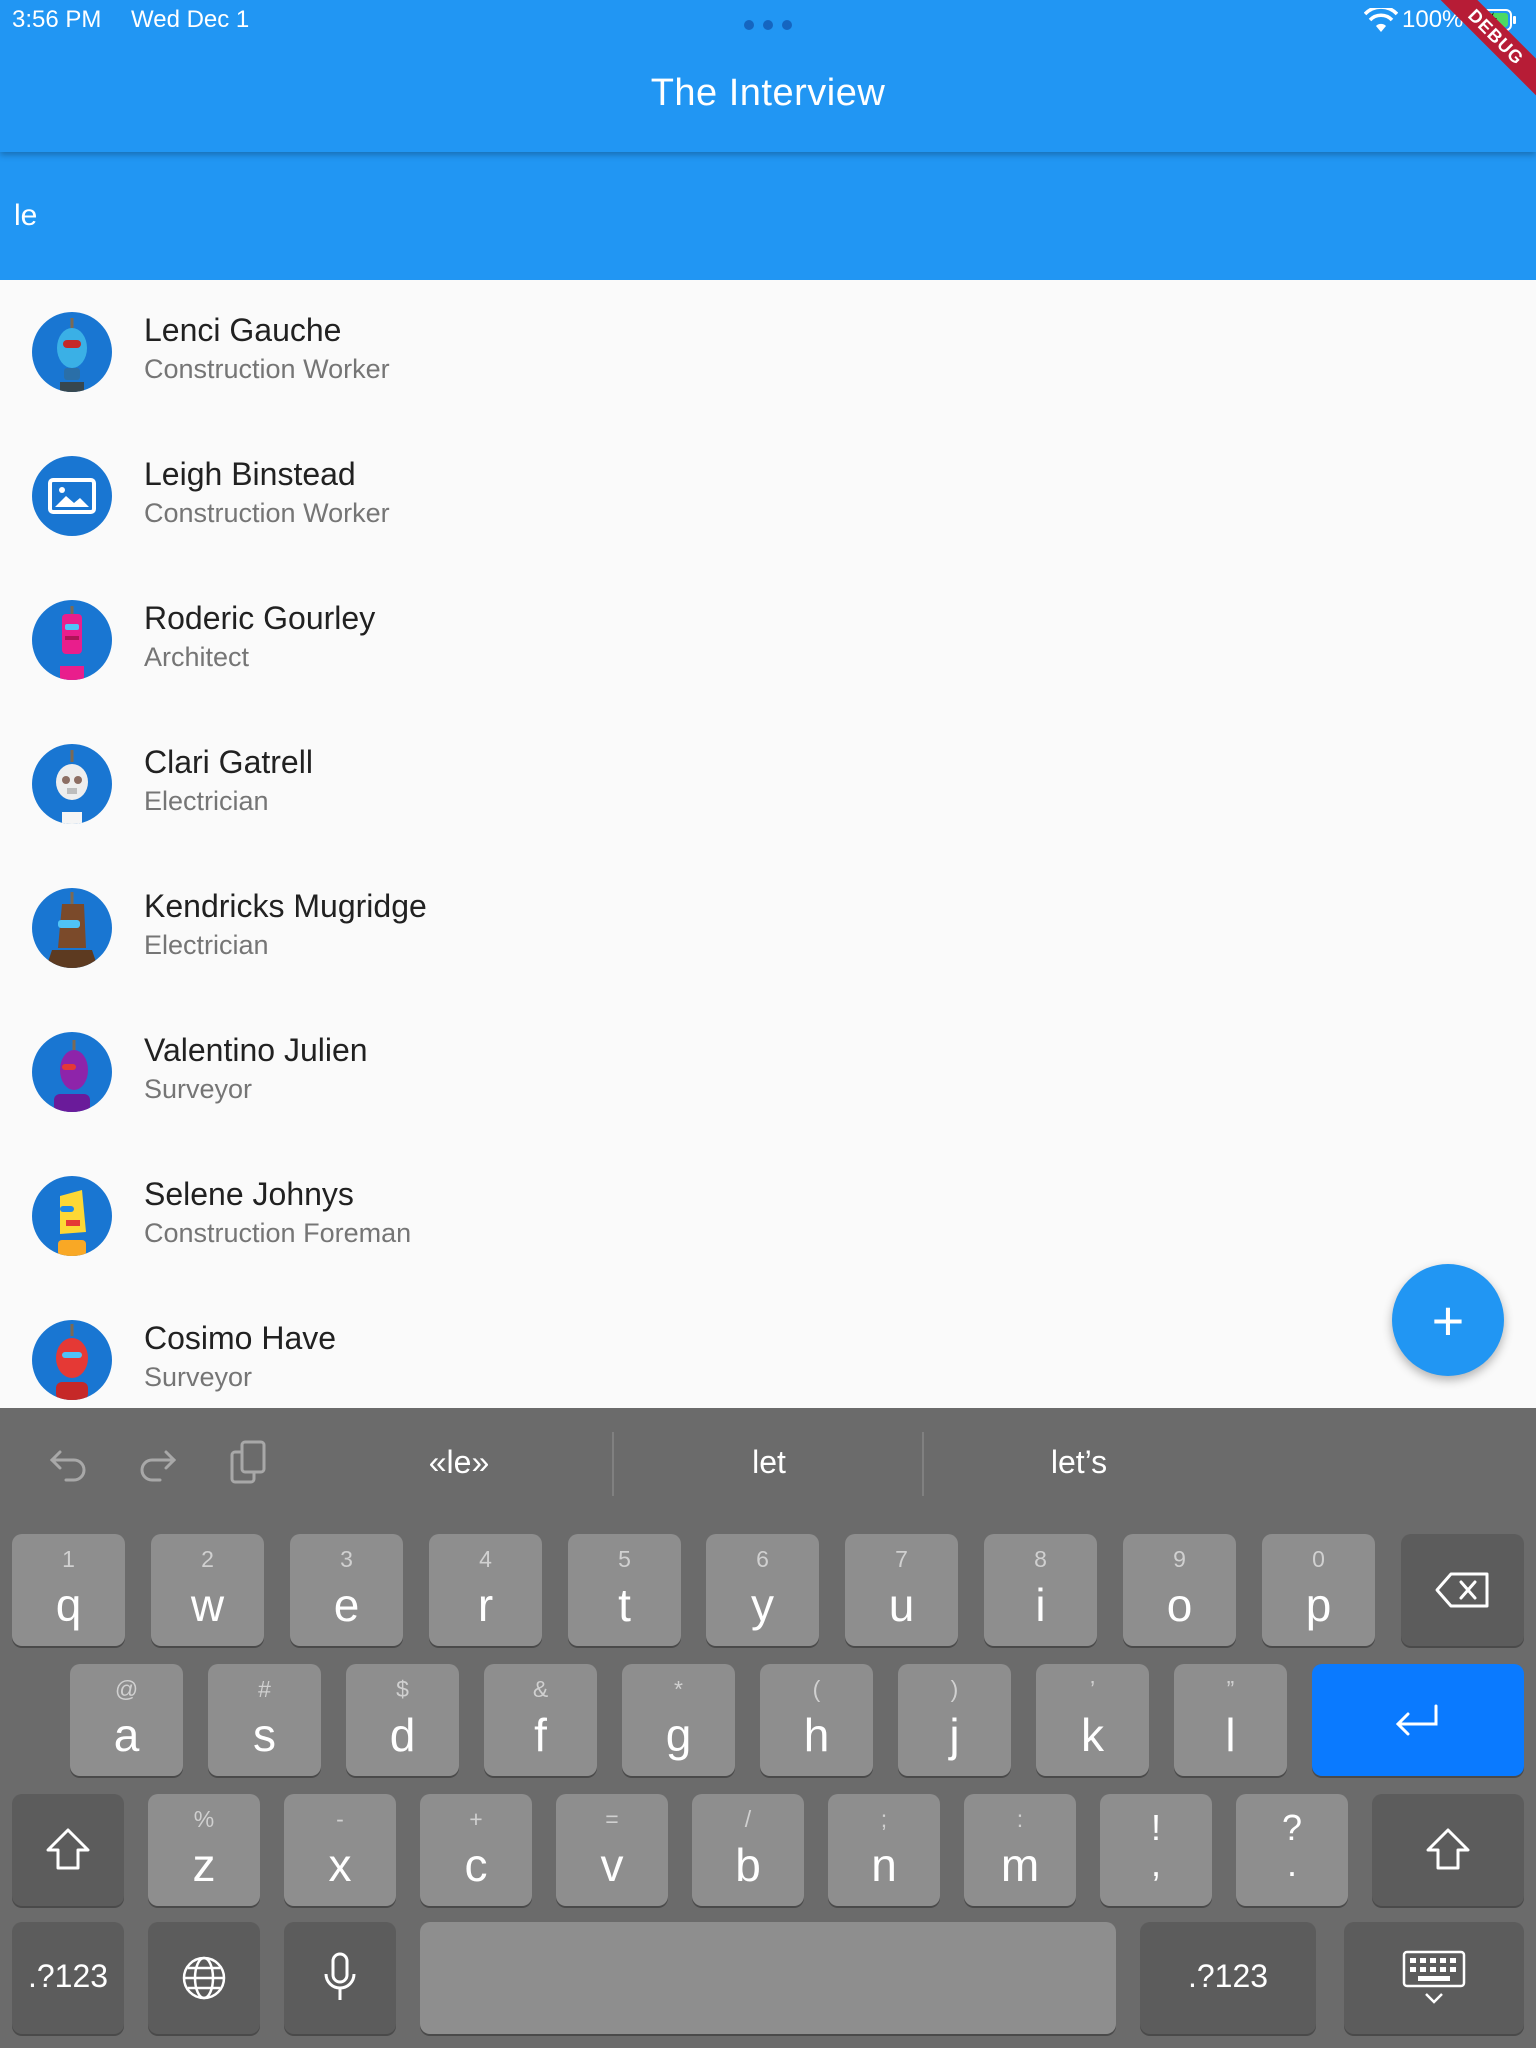 The width and height of the screenshot is (1536, 2048). I want to click on list-item: Clari Gatrell Electrician, so click(768, 784).